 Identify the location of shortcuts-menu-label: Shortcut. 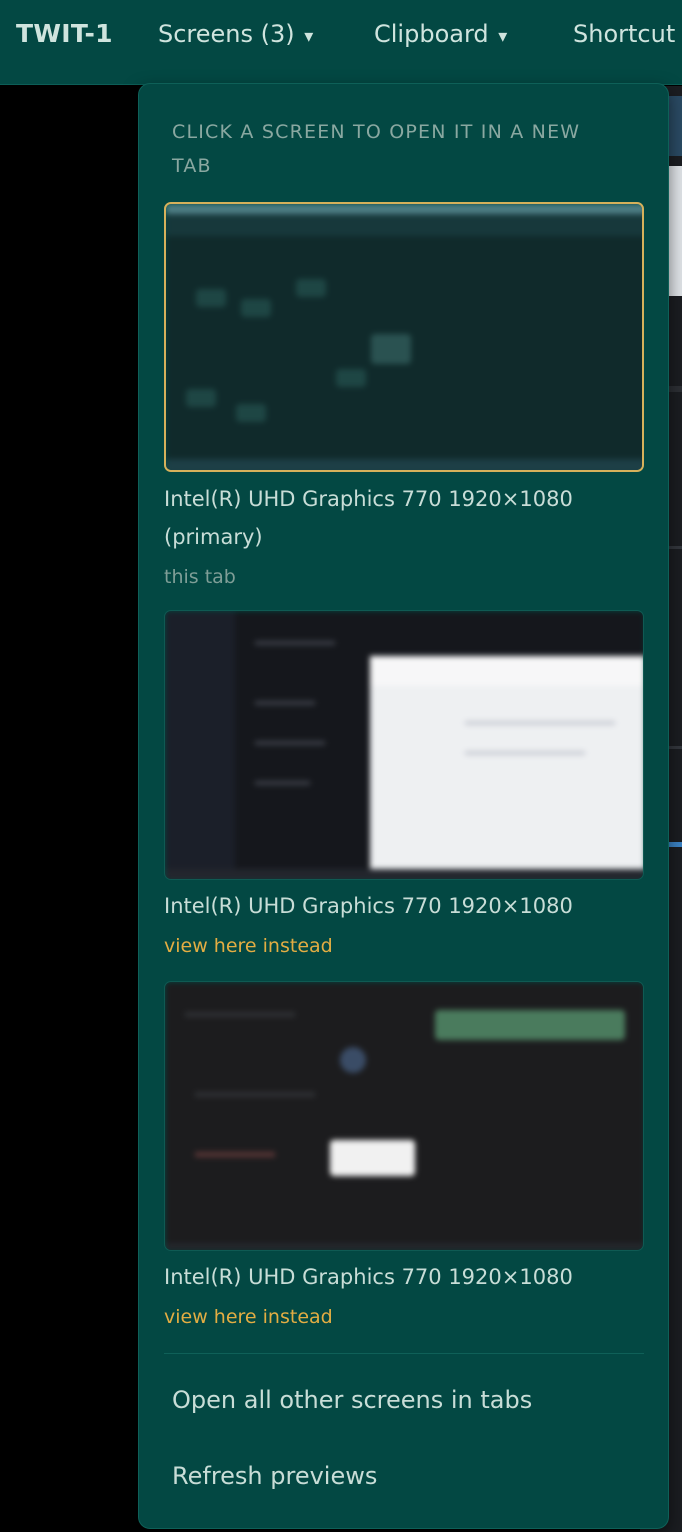
(624, 34).